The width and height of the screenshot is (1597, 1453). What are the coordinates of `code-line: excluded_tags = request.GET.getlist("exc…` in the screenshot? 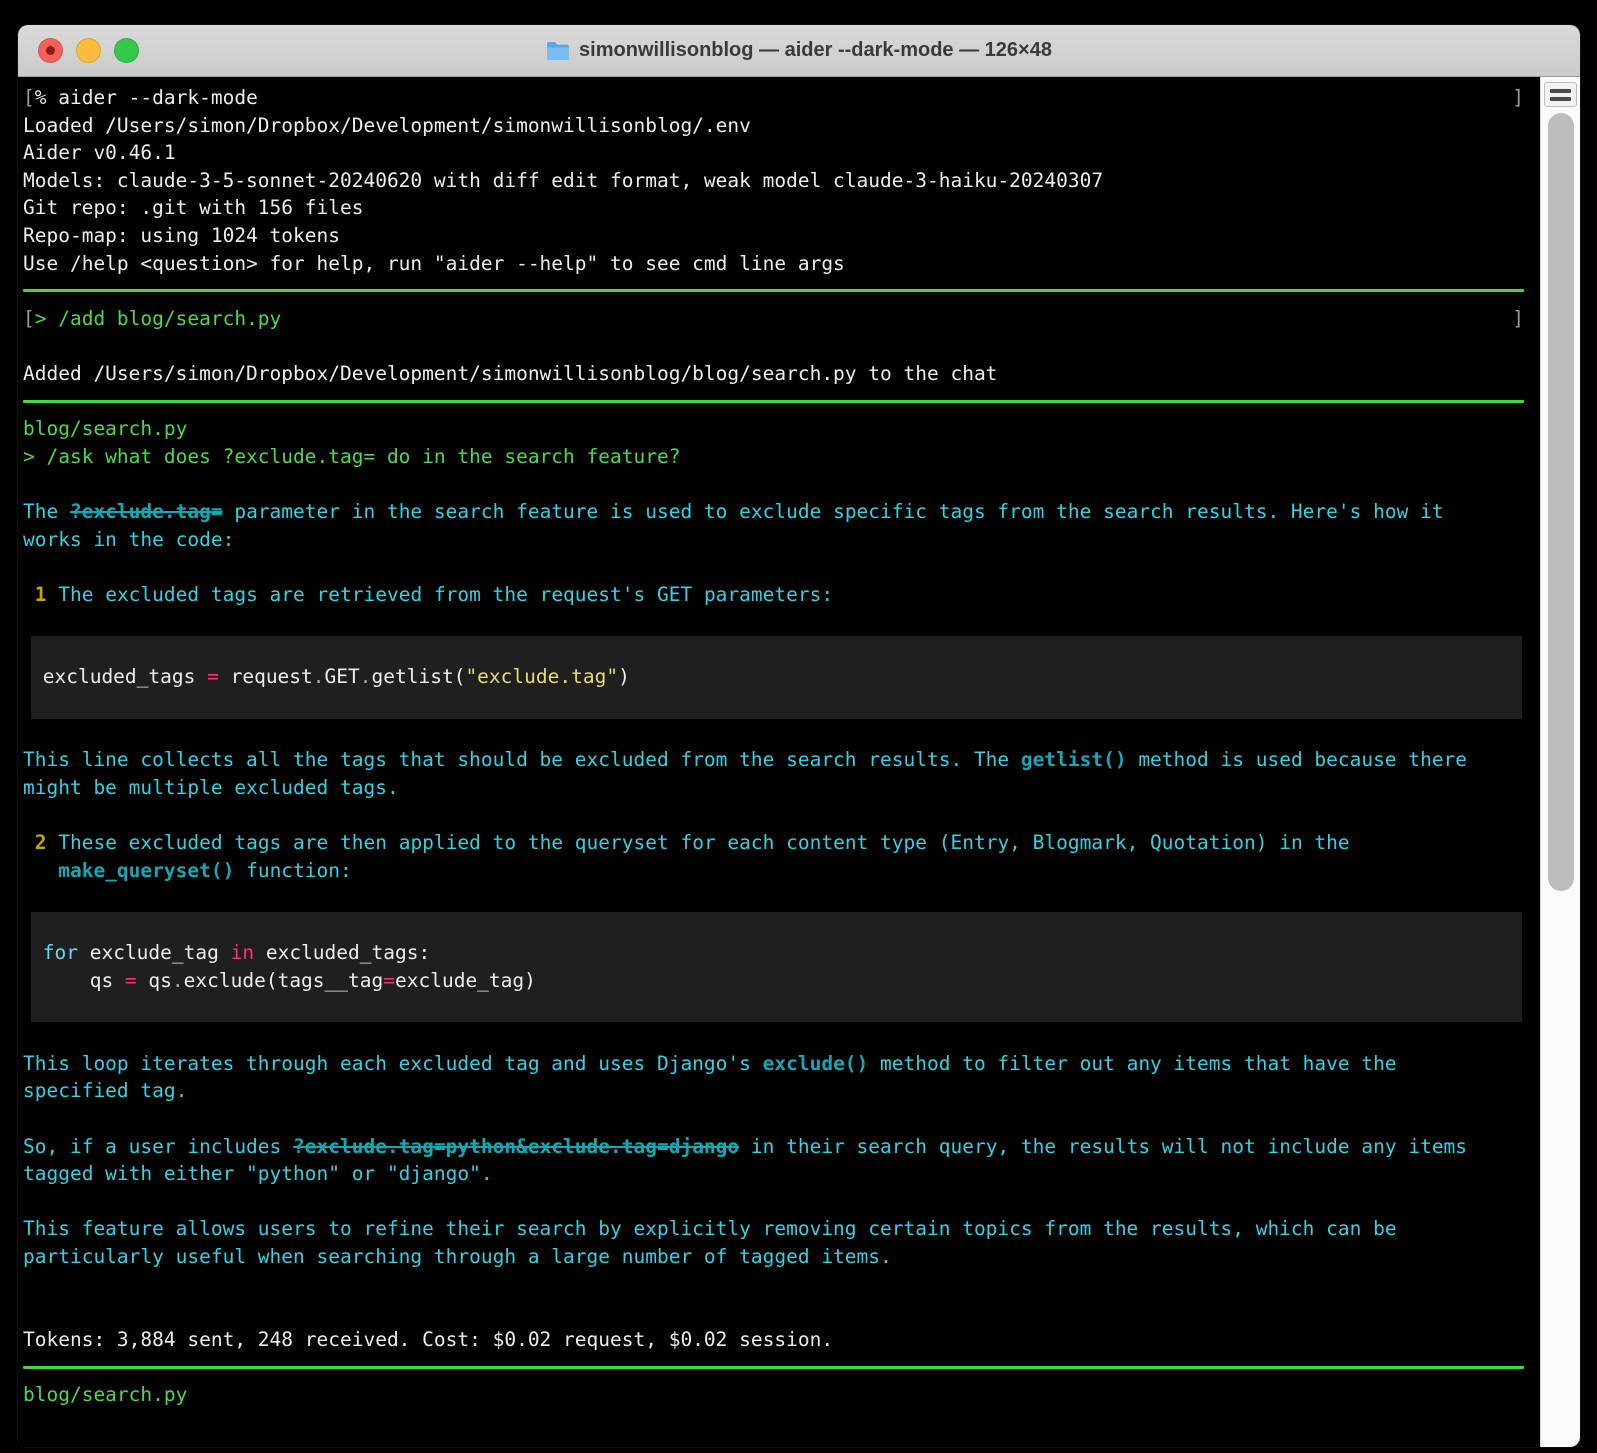 It's located at (330, 677).